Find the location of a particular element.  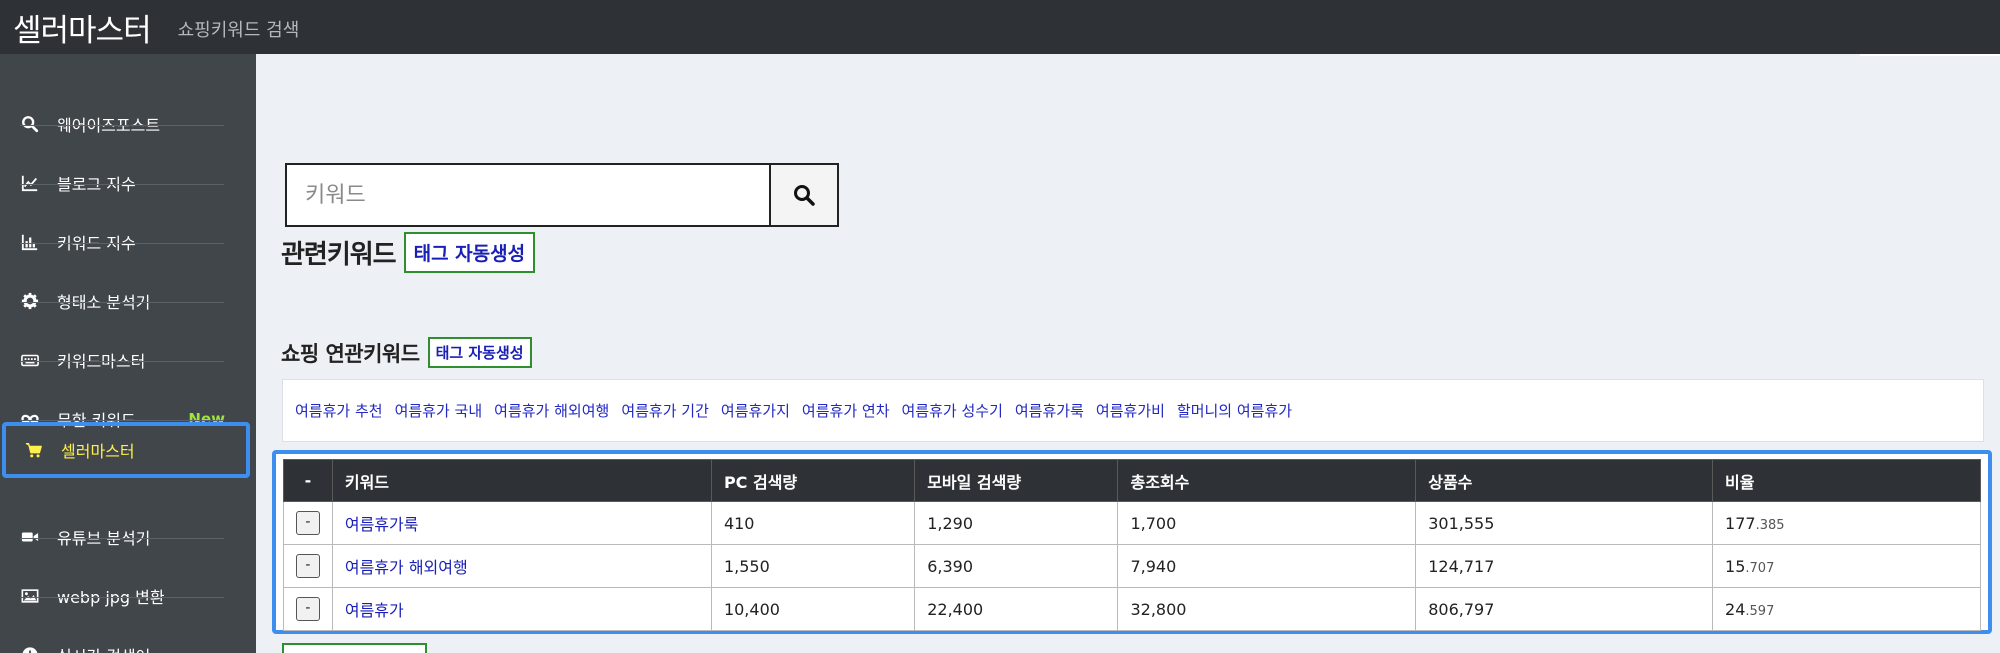

related-keywords-title: 관련키워드 is located at coordinates (339, 255).